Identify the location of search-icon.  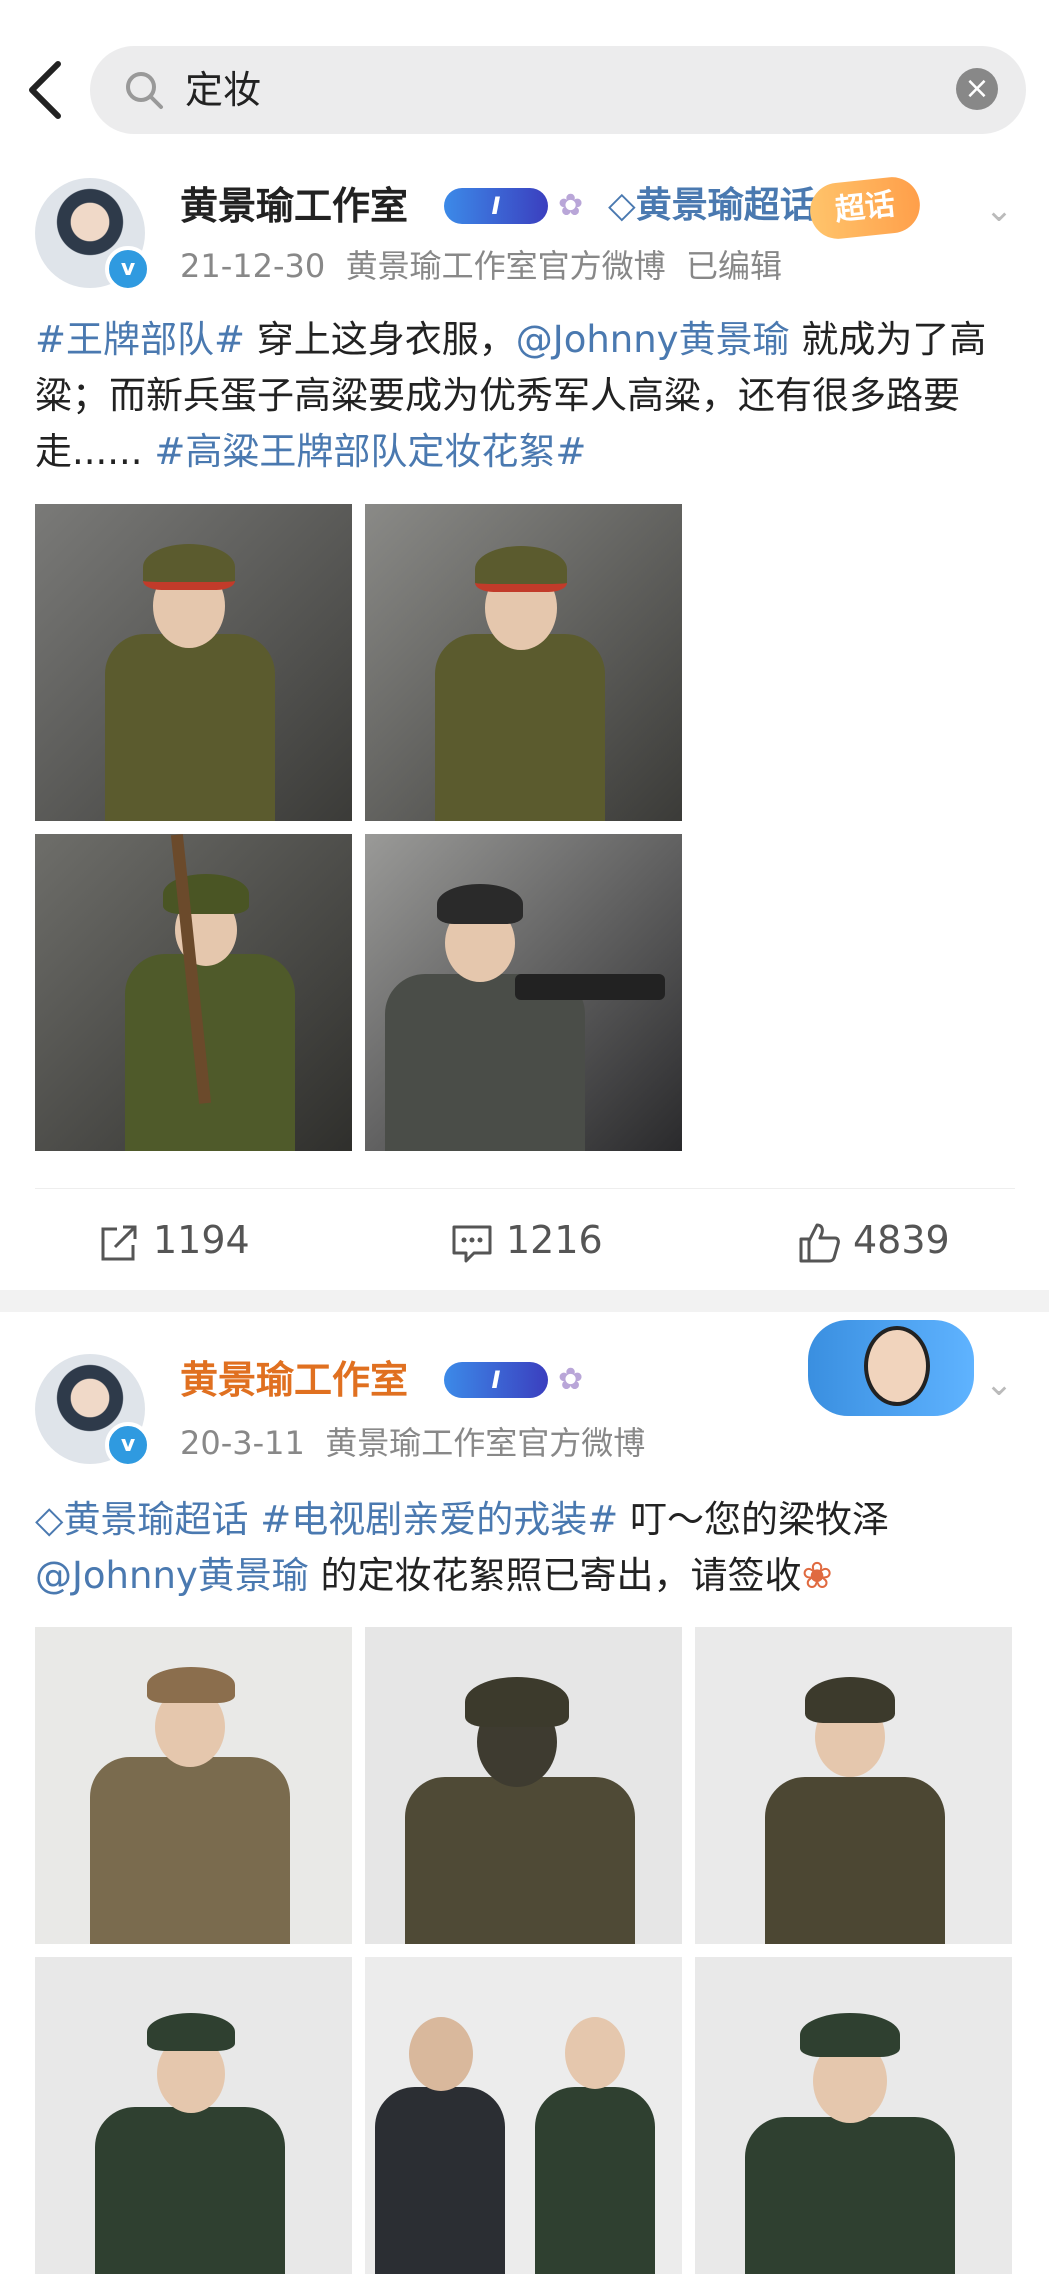
(144, 90).